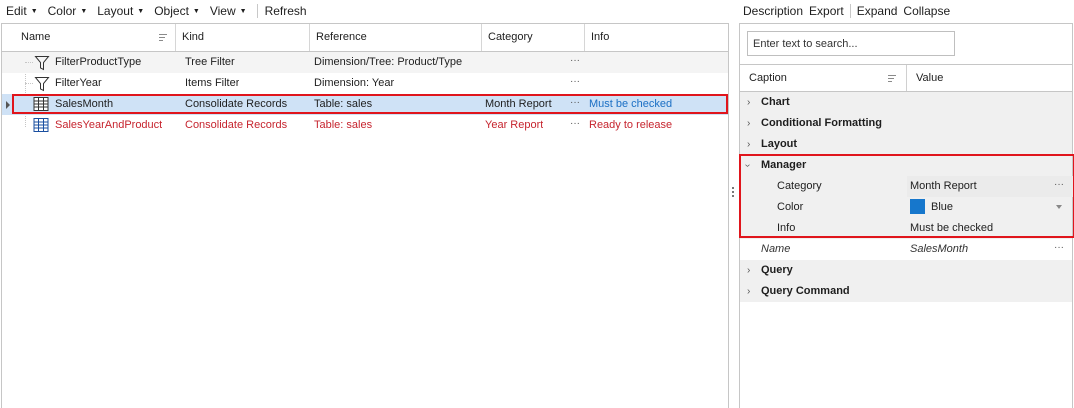 This screenshot has width=1074, height=408. What do you see at coordinates (212, 83) in the screenshot?
I see `row-kind: Items Filter` at bounding box center [212, 83].